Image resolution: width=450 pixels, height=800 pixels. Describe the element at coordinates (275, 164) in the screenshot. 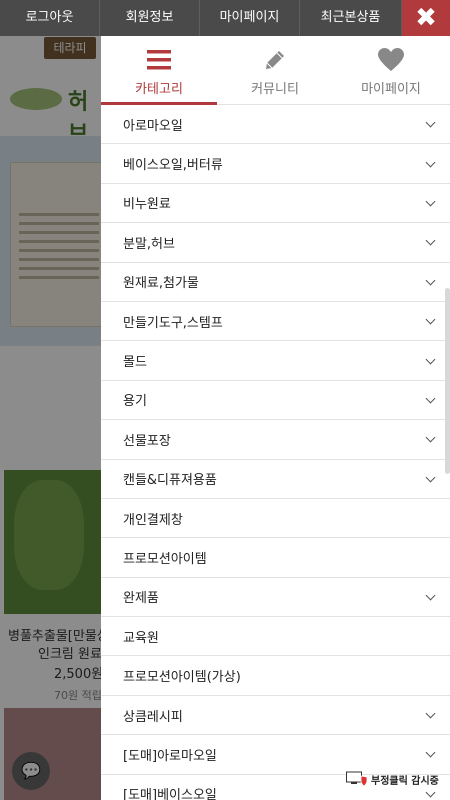

I see `category-item: 베이스오일,버터류` at that location.